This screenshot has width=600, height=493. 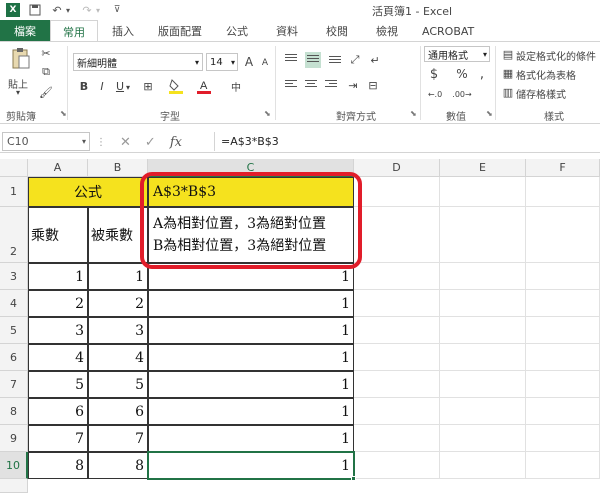 I want to click on underline-dropdown-icon: ▾, so click(x=128, y=87).